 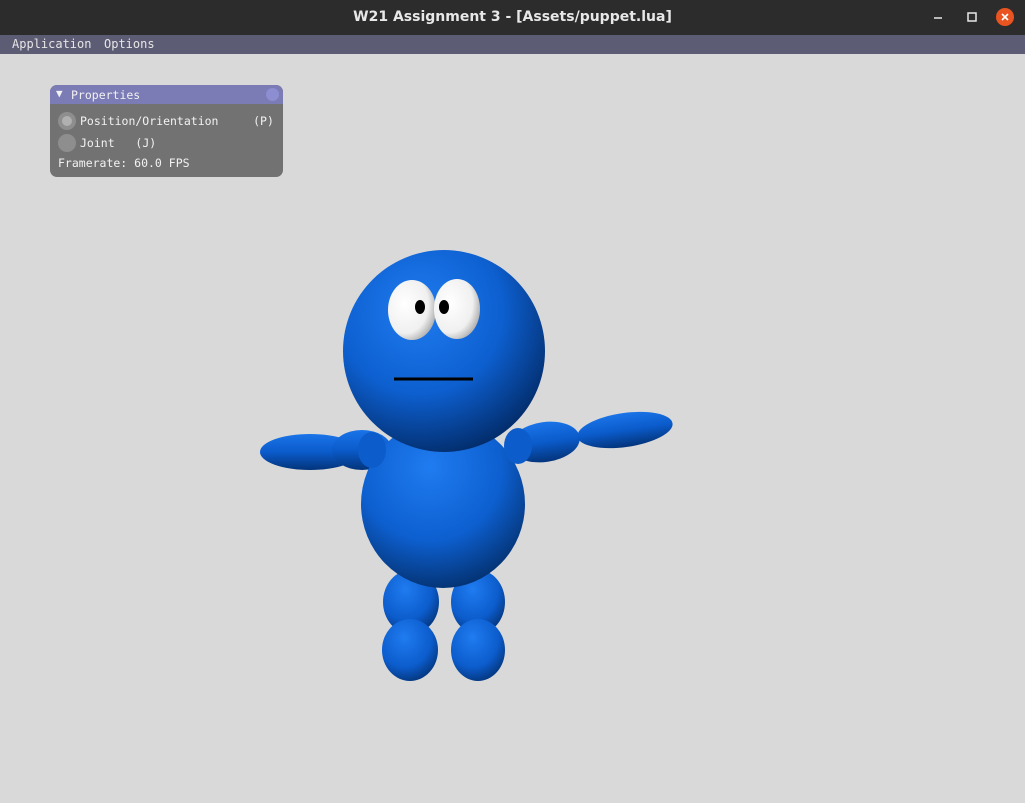 I want to click on right-shoulder, so click(x=518, y=446).